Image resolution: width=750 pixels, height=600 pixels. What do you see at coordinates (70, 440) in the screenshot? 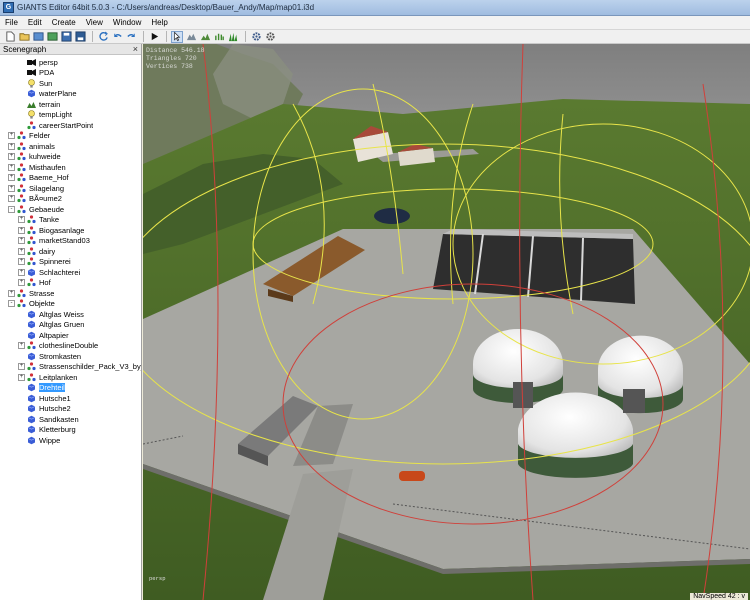
I see `tree-node: Wippe` at bounding box center [70, 440].